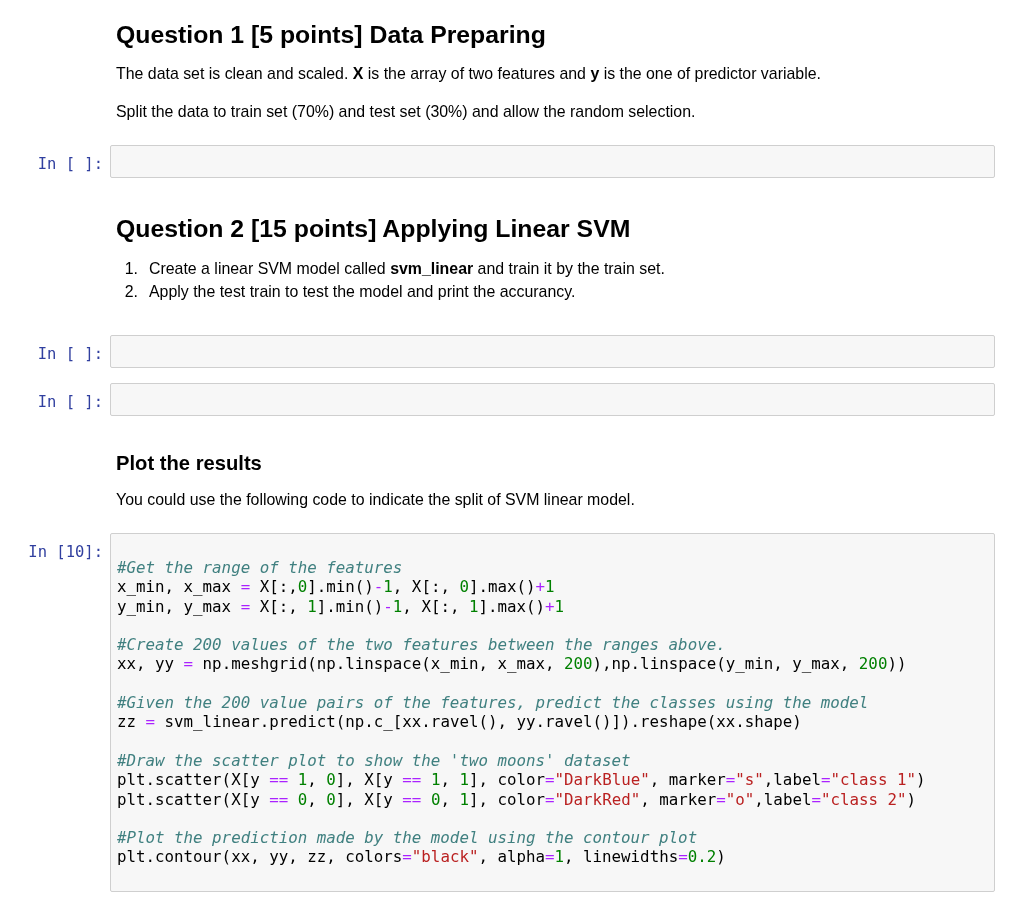  I want to click on list-item-text: Apply the test train to test the model and print the accurancy., so click(362, 292).